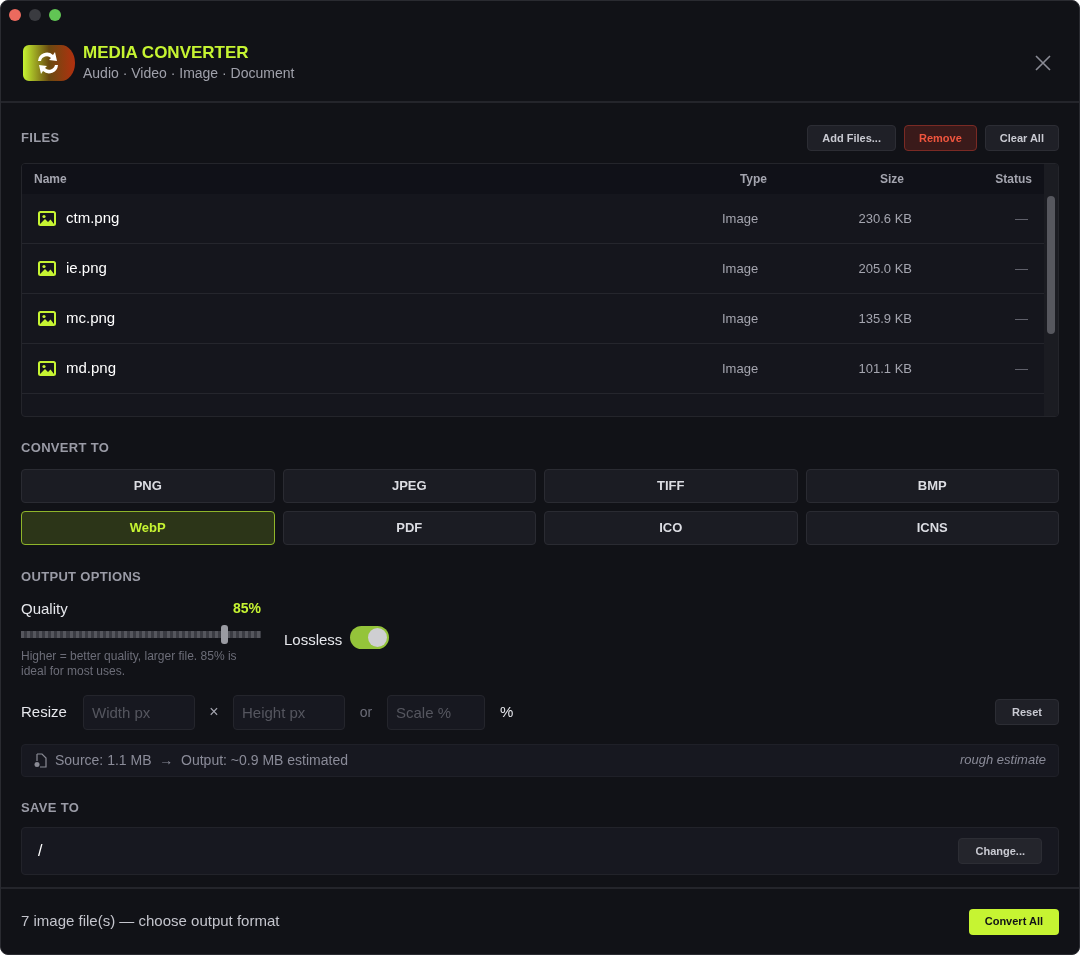 This screenshot has width=1080, height=955. I want to click on toolbar-button: Remove, so click(940, 138).